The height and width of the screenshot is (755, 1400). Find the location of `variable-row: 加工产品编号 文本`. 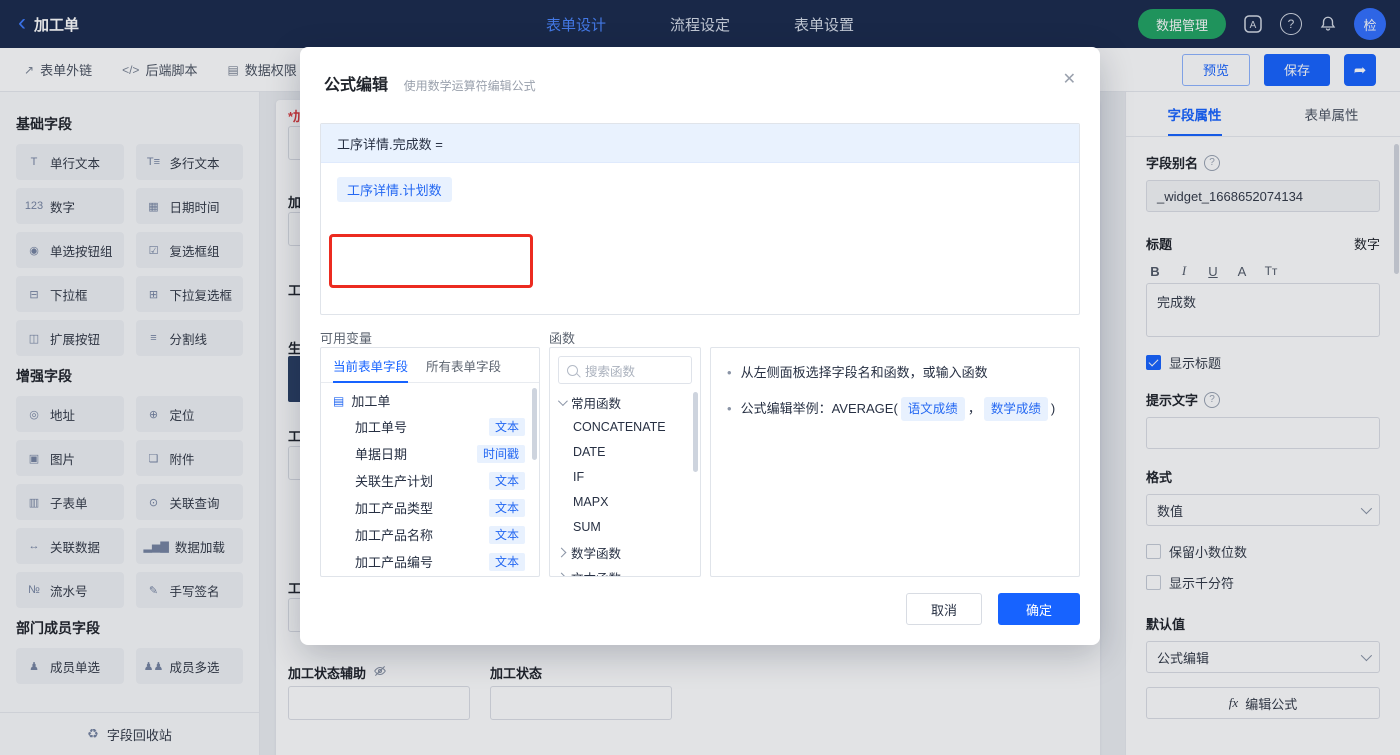

variable-row: 加工产品编号 文本 is located at coordinates (430, 561).